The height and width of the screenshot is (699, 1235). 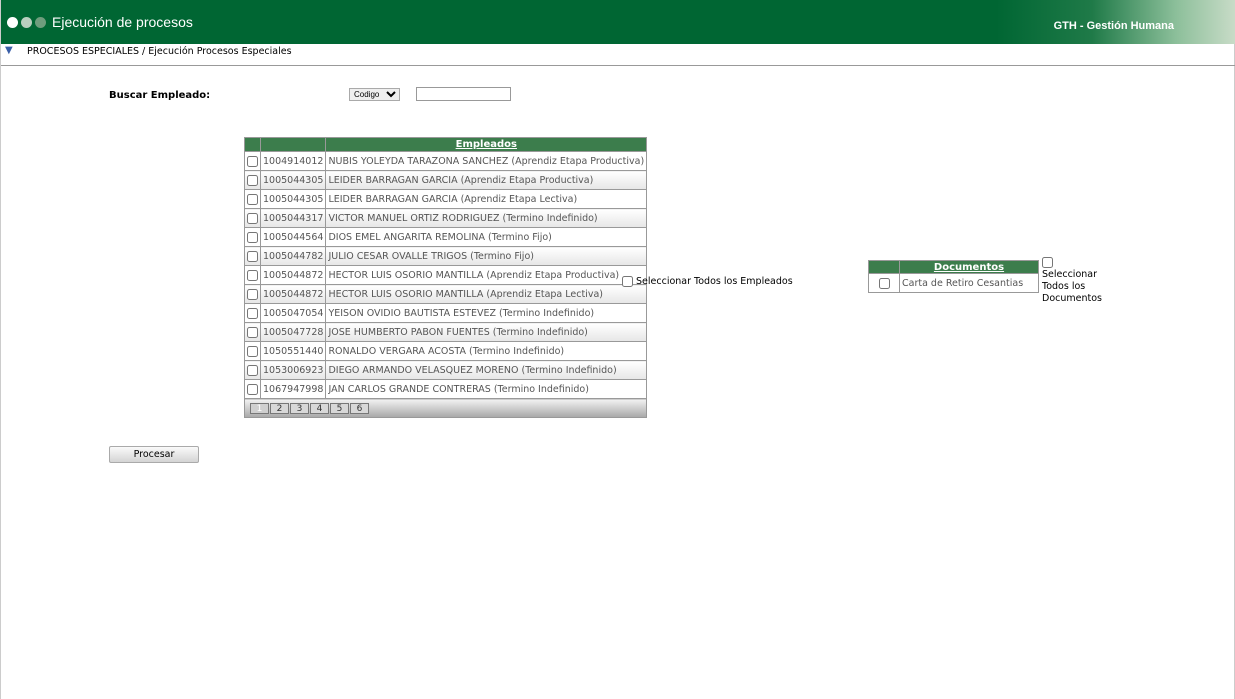 I want to click on brand-title: GTH - Gestión Humana, so click(x=1113, y=26).